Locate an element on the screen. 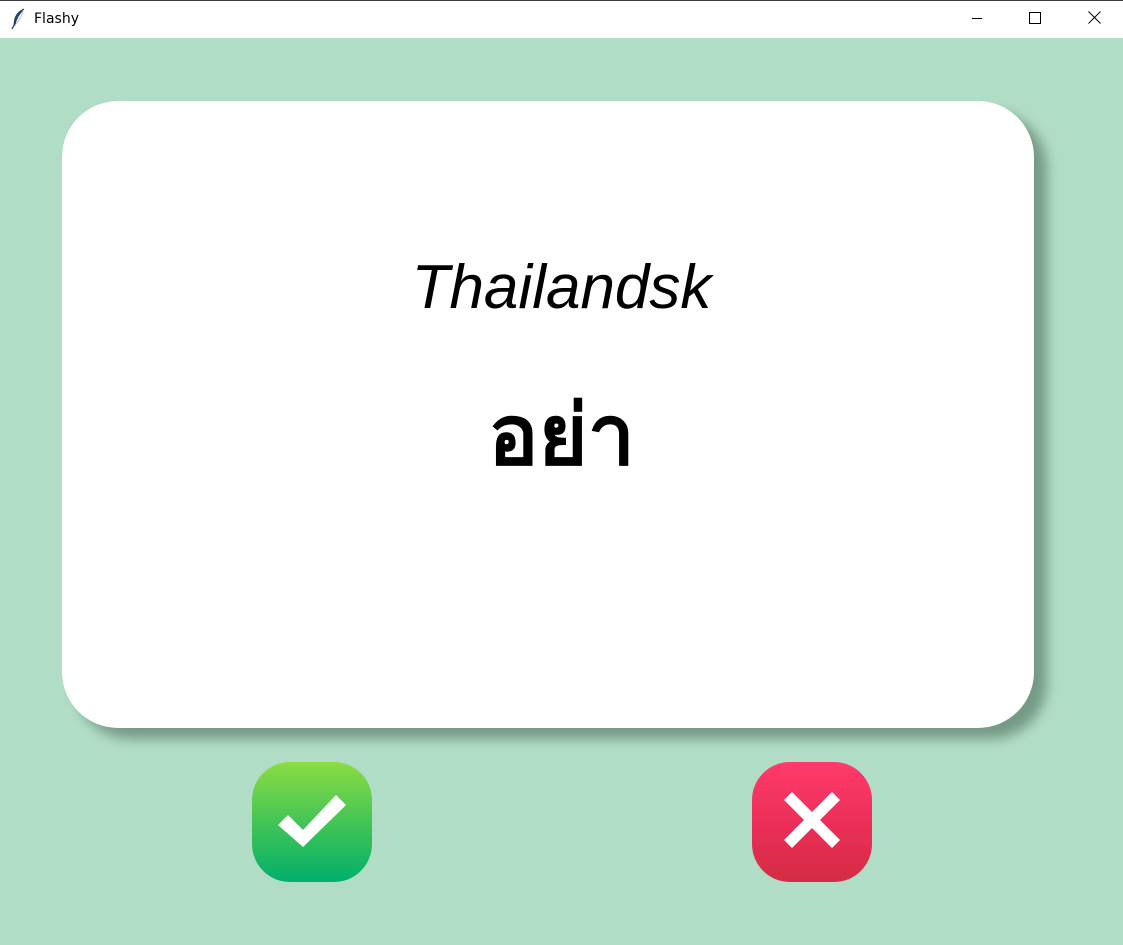 The width and height of the screenshot is (1123, 945). title-bar: Flashy is located at coordinates (561, 19).